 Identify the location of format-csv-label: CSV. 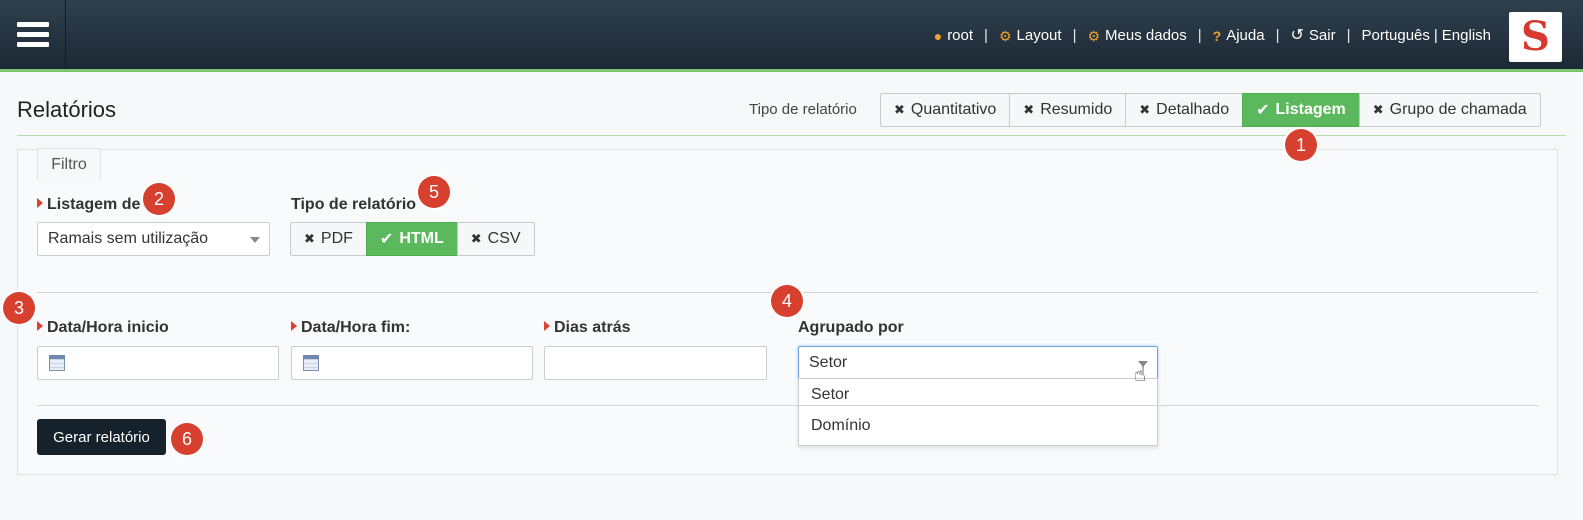
(504, 238).